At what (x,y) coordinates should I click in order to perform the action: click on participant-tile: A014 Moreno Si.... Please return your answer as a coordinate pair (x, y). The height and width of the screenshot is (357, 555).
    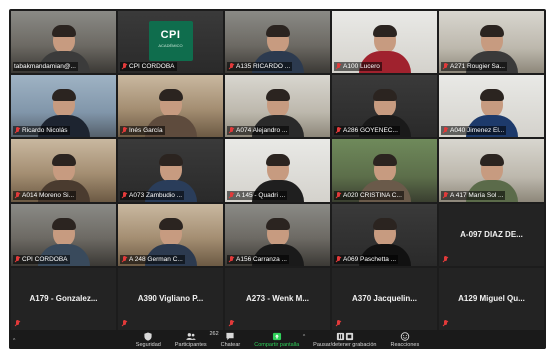
    Looking at the image, I should click on (63, 170).